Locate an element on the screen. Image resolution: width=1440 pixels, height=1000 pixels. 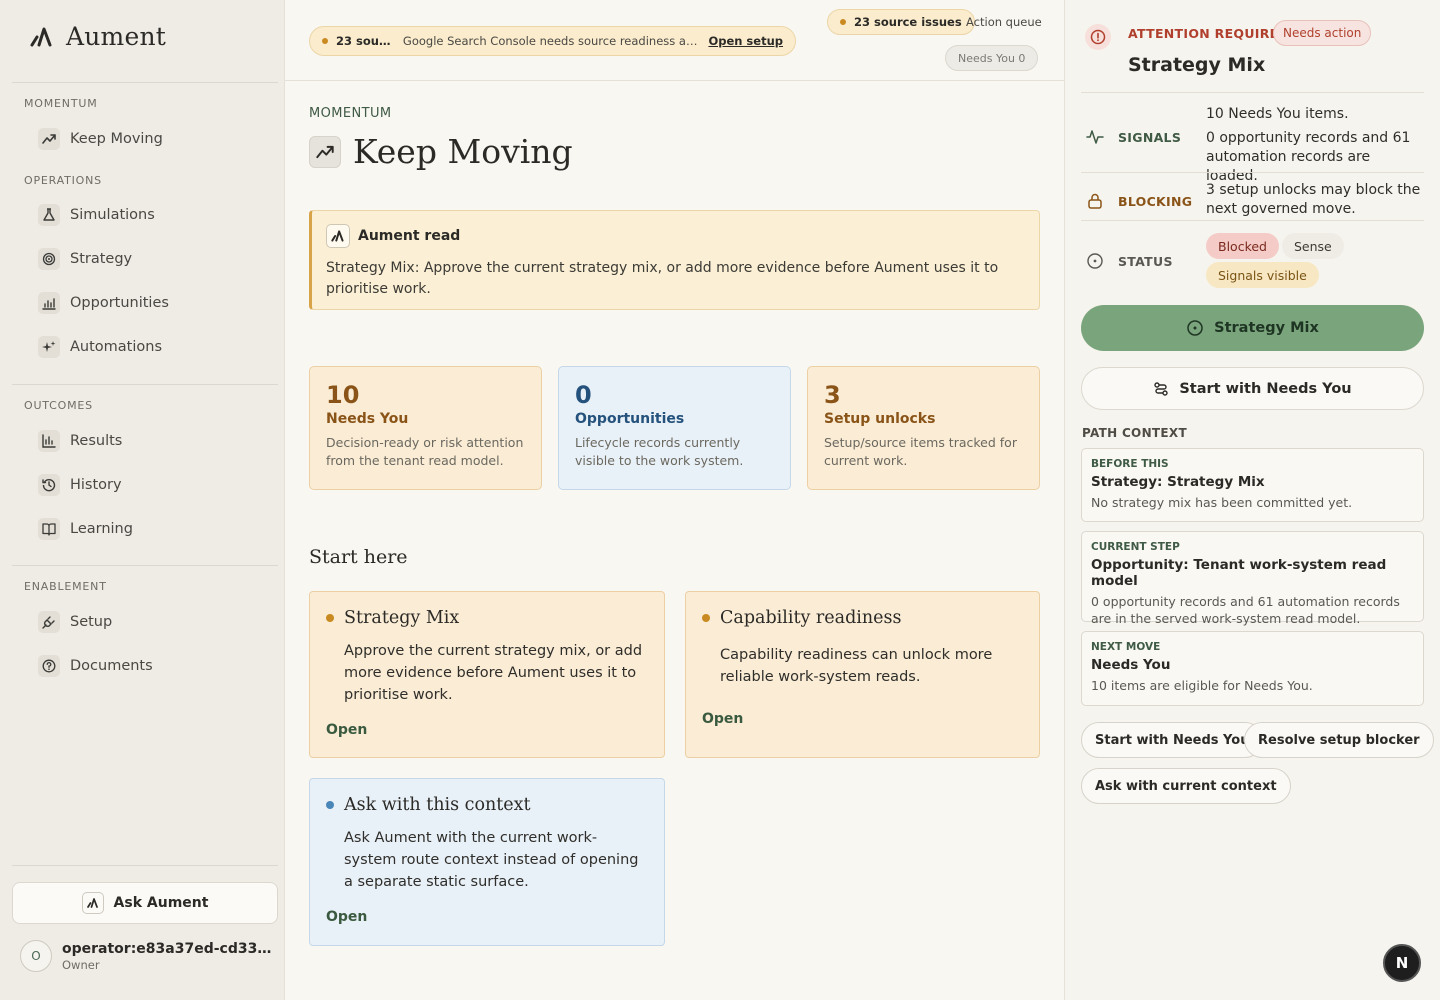
start-with-needs-you-button: Start with Needs You is located at coordinates (1252, 388).